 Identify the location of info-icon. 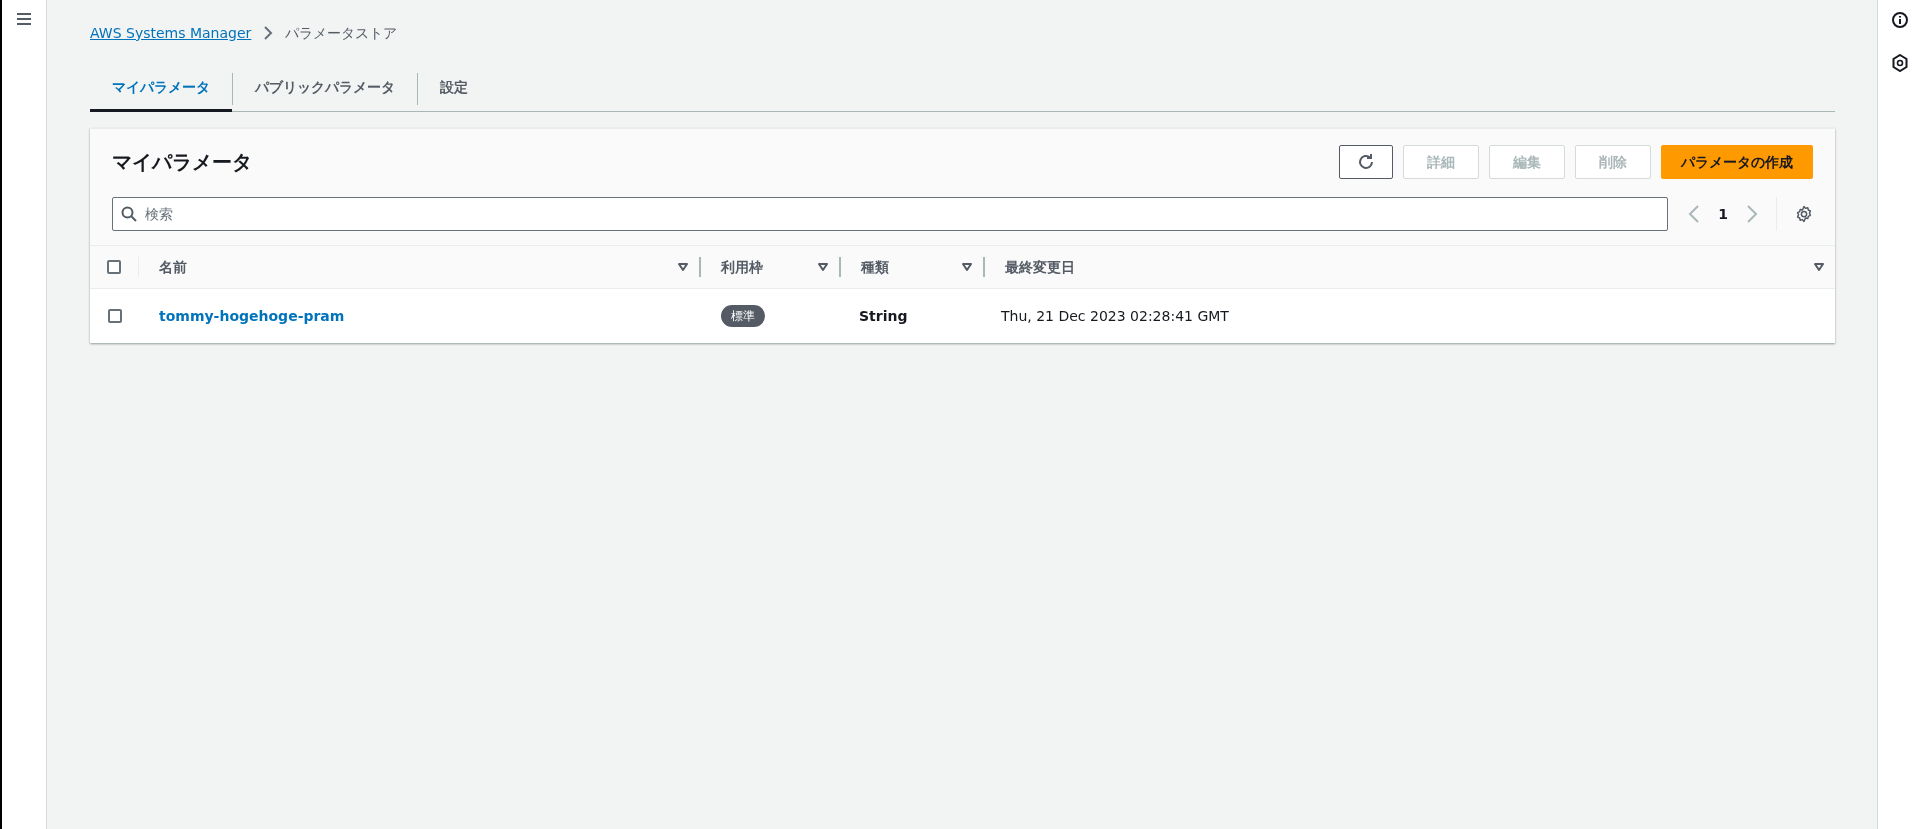
(1900, 20).